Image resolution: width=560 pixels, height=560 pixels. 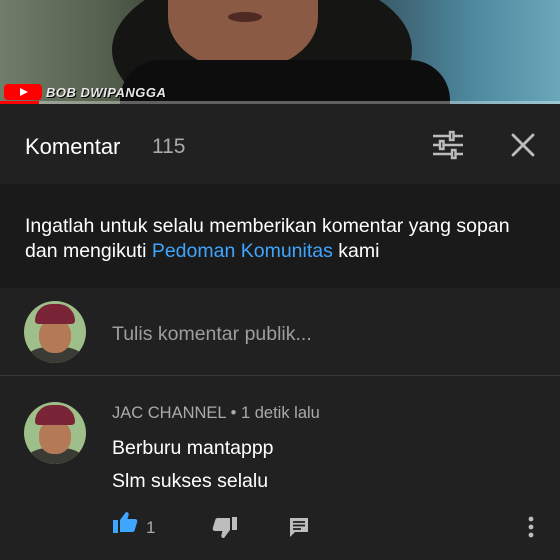 What do you see at coordinates (285, 82) in the screenshot?
I see `video-person-shirt` at bounding box center [285, 82].